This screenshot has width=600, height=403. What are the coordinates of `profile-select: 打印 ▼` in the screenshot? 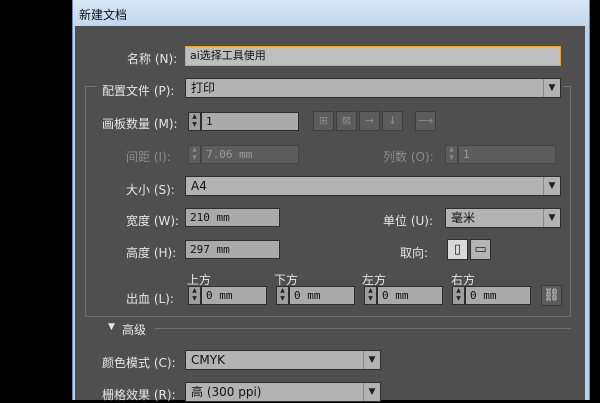 It's located at (373, 88).